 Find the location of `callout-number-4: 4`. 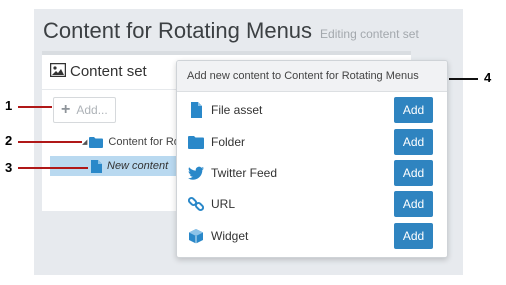

callout-number-4: 4 is located at coordinates (488, 77).